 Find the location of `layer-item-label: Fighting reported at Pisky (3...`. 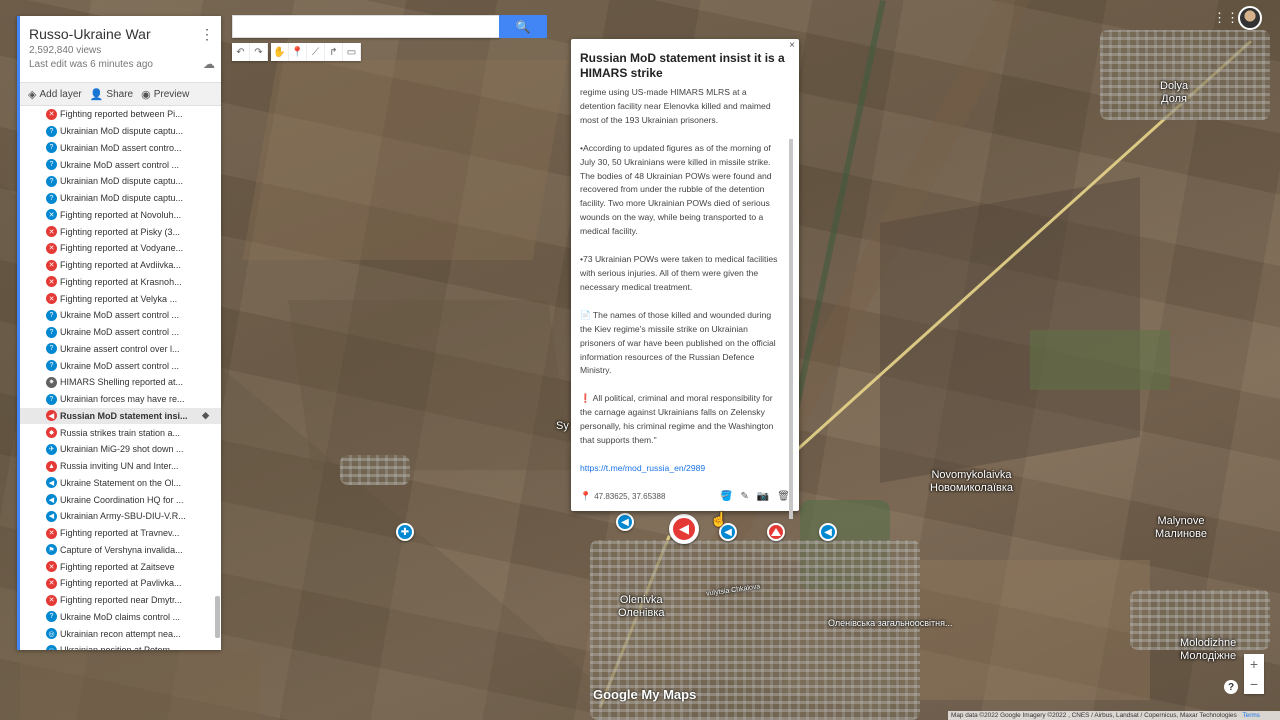

layer-item-label: Fighting reported at Pisky (3... is located at coordinates (120, 231).